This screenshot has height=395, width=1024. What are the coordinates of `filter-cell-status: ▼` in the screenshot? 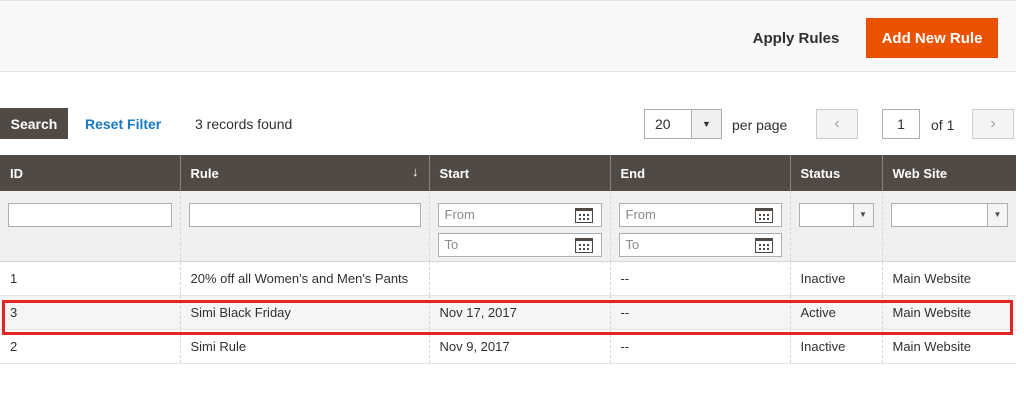 It's located at (835, 226).